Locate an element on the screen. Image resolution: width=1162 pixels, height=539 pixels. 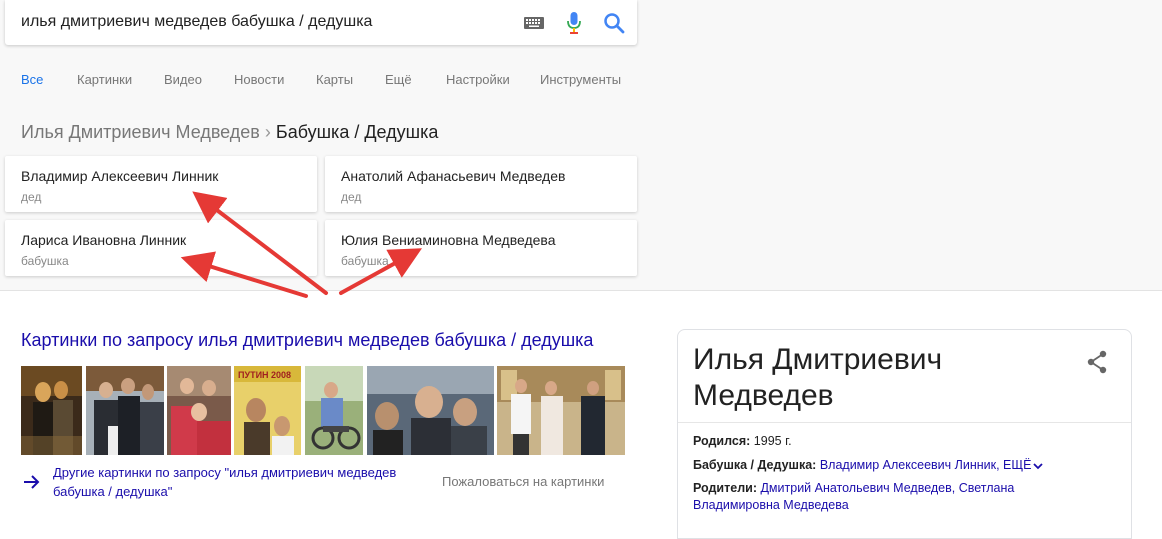
keyboard-icon is located at coordinates (534, 23).